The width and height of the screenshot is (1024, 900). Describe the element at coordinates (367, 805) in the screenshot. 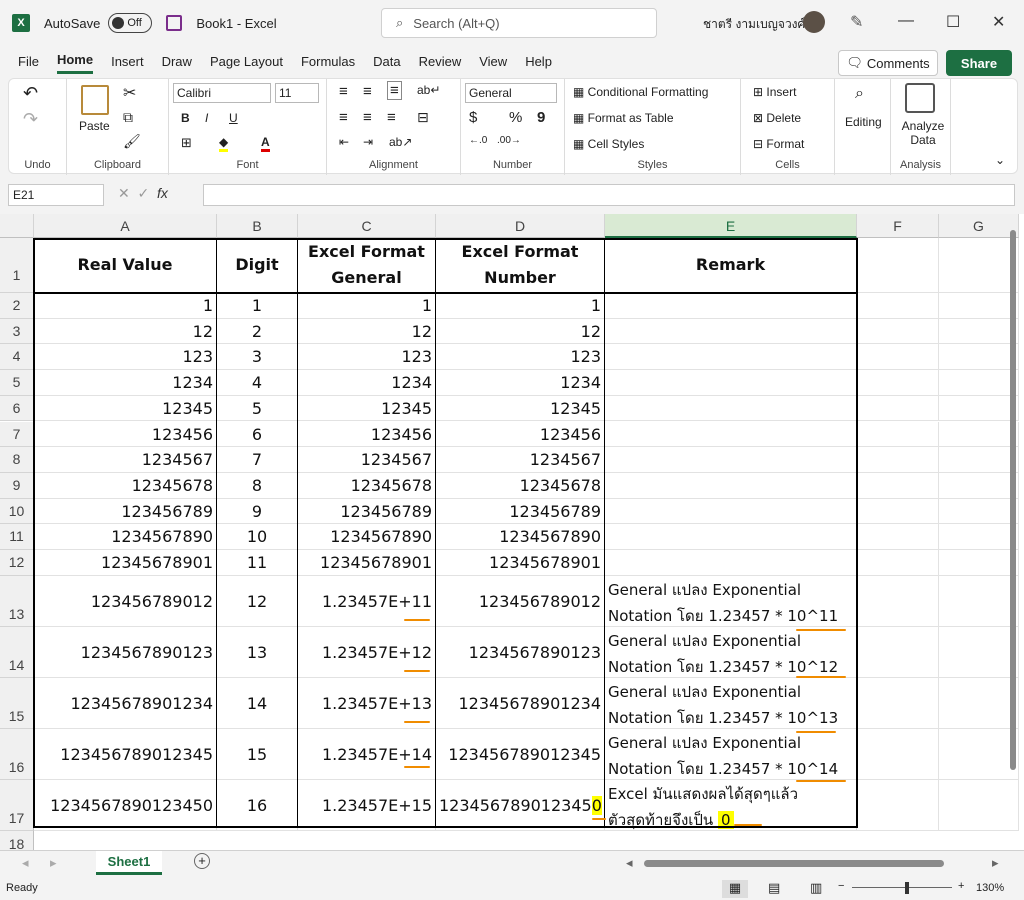

I see `cell-c: 1.23457E+15` at that location.